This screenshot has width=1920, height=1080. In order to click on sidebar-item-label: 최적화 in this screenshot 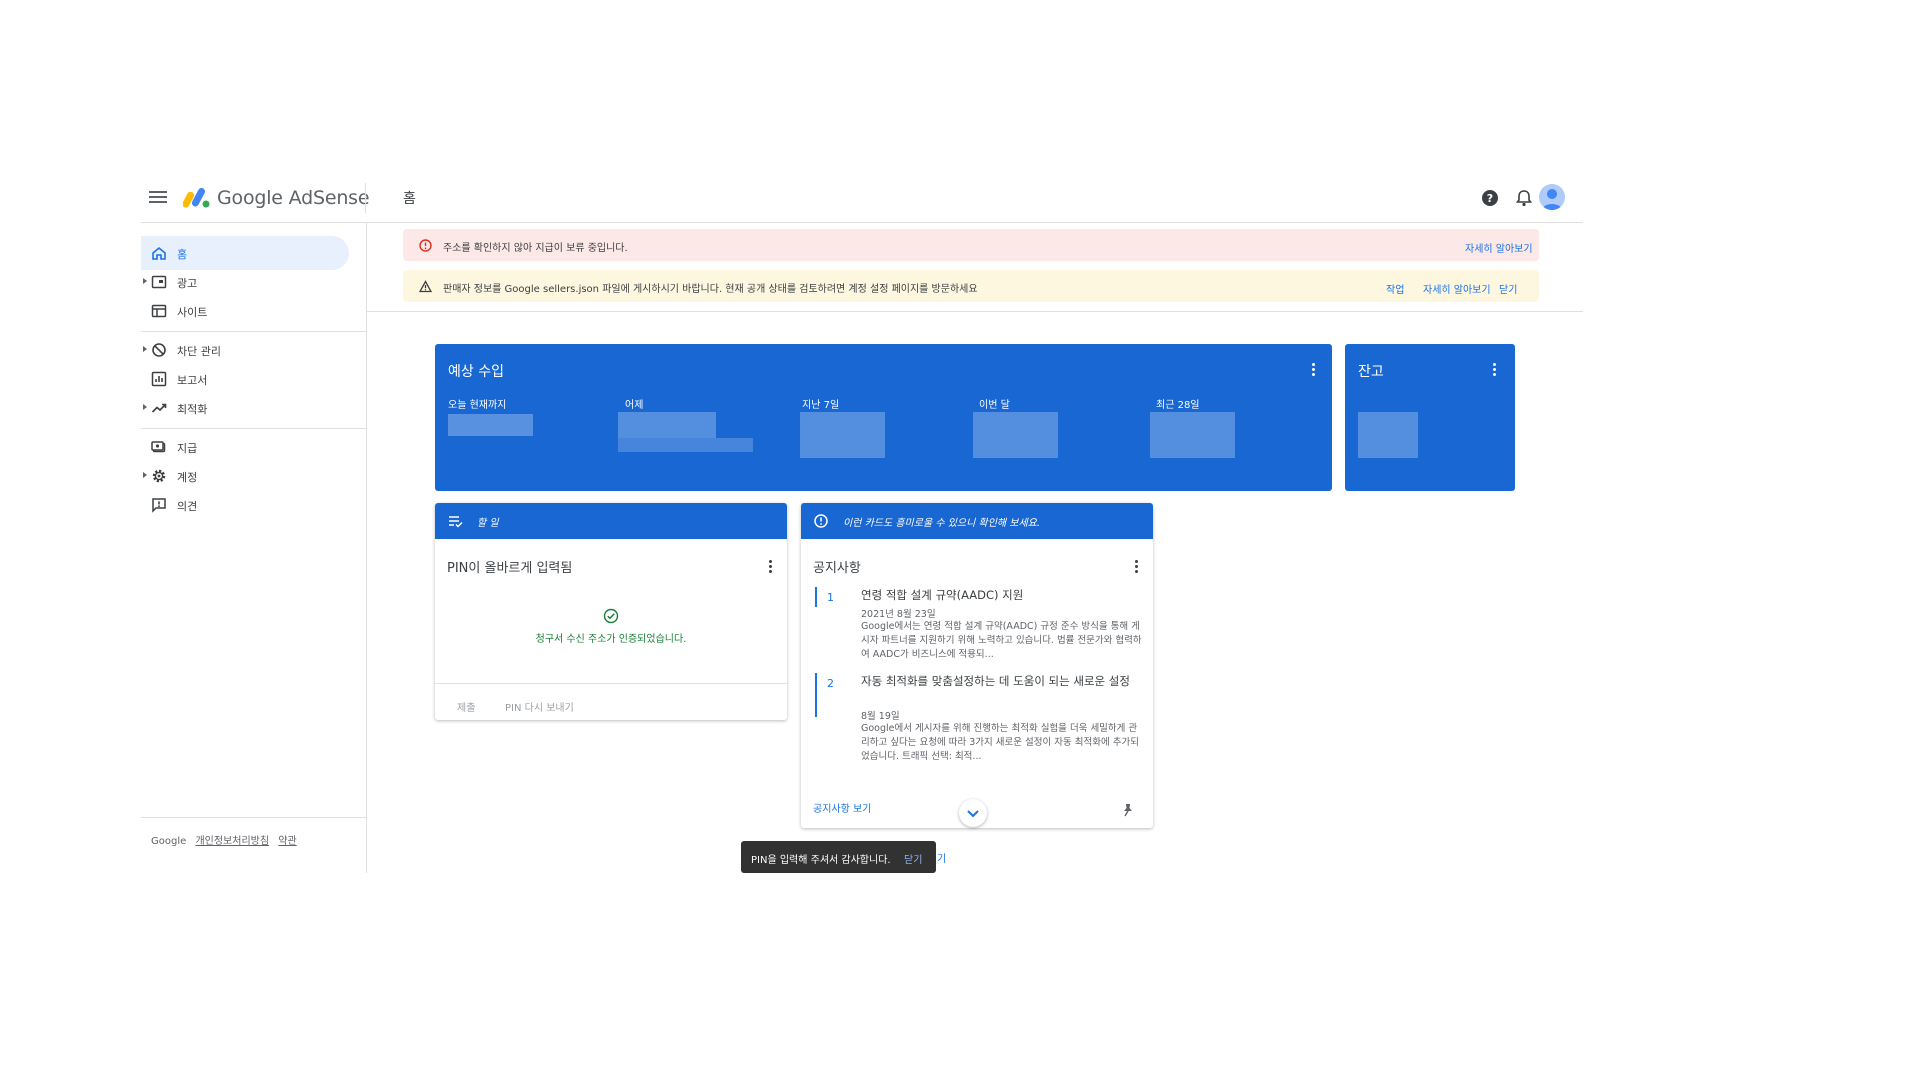, I will do `click(192, 409)`.